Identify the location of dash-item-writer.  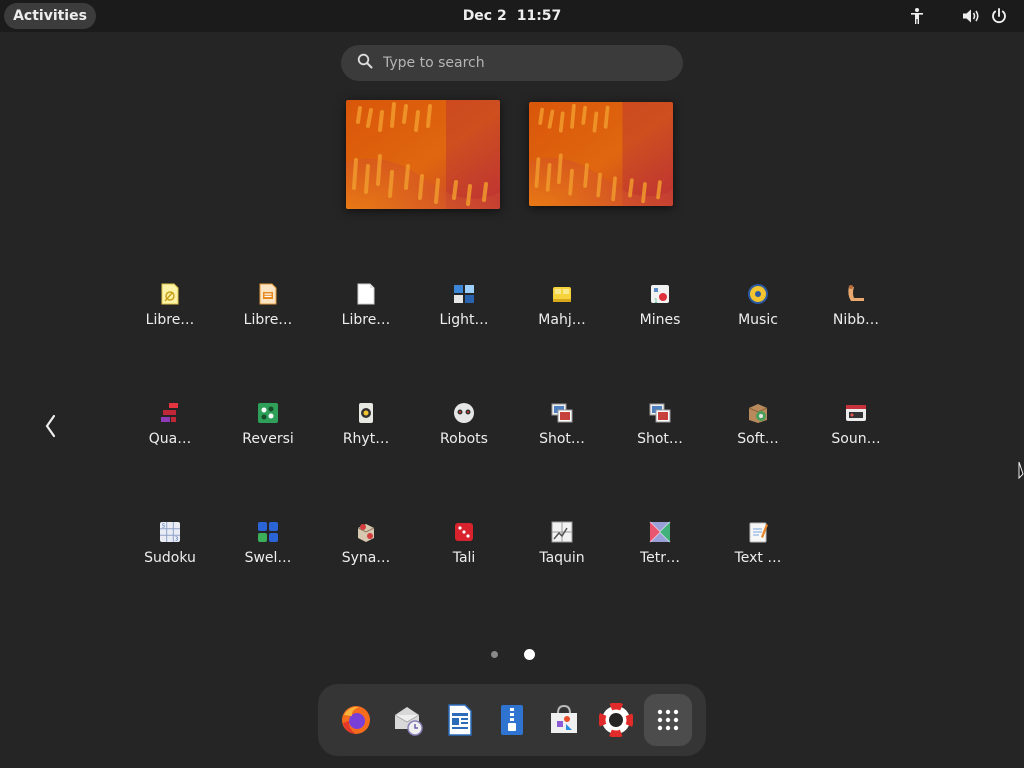
(460, 720).